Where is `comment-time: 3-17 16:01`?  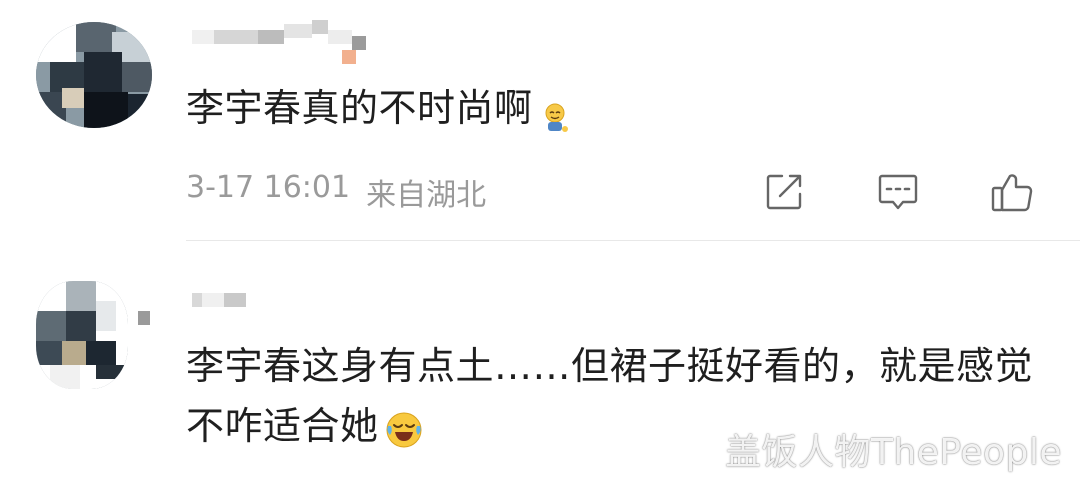
comment-time: 3-17 16:01 is located at coordinates (268, 187).